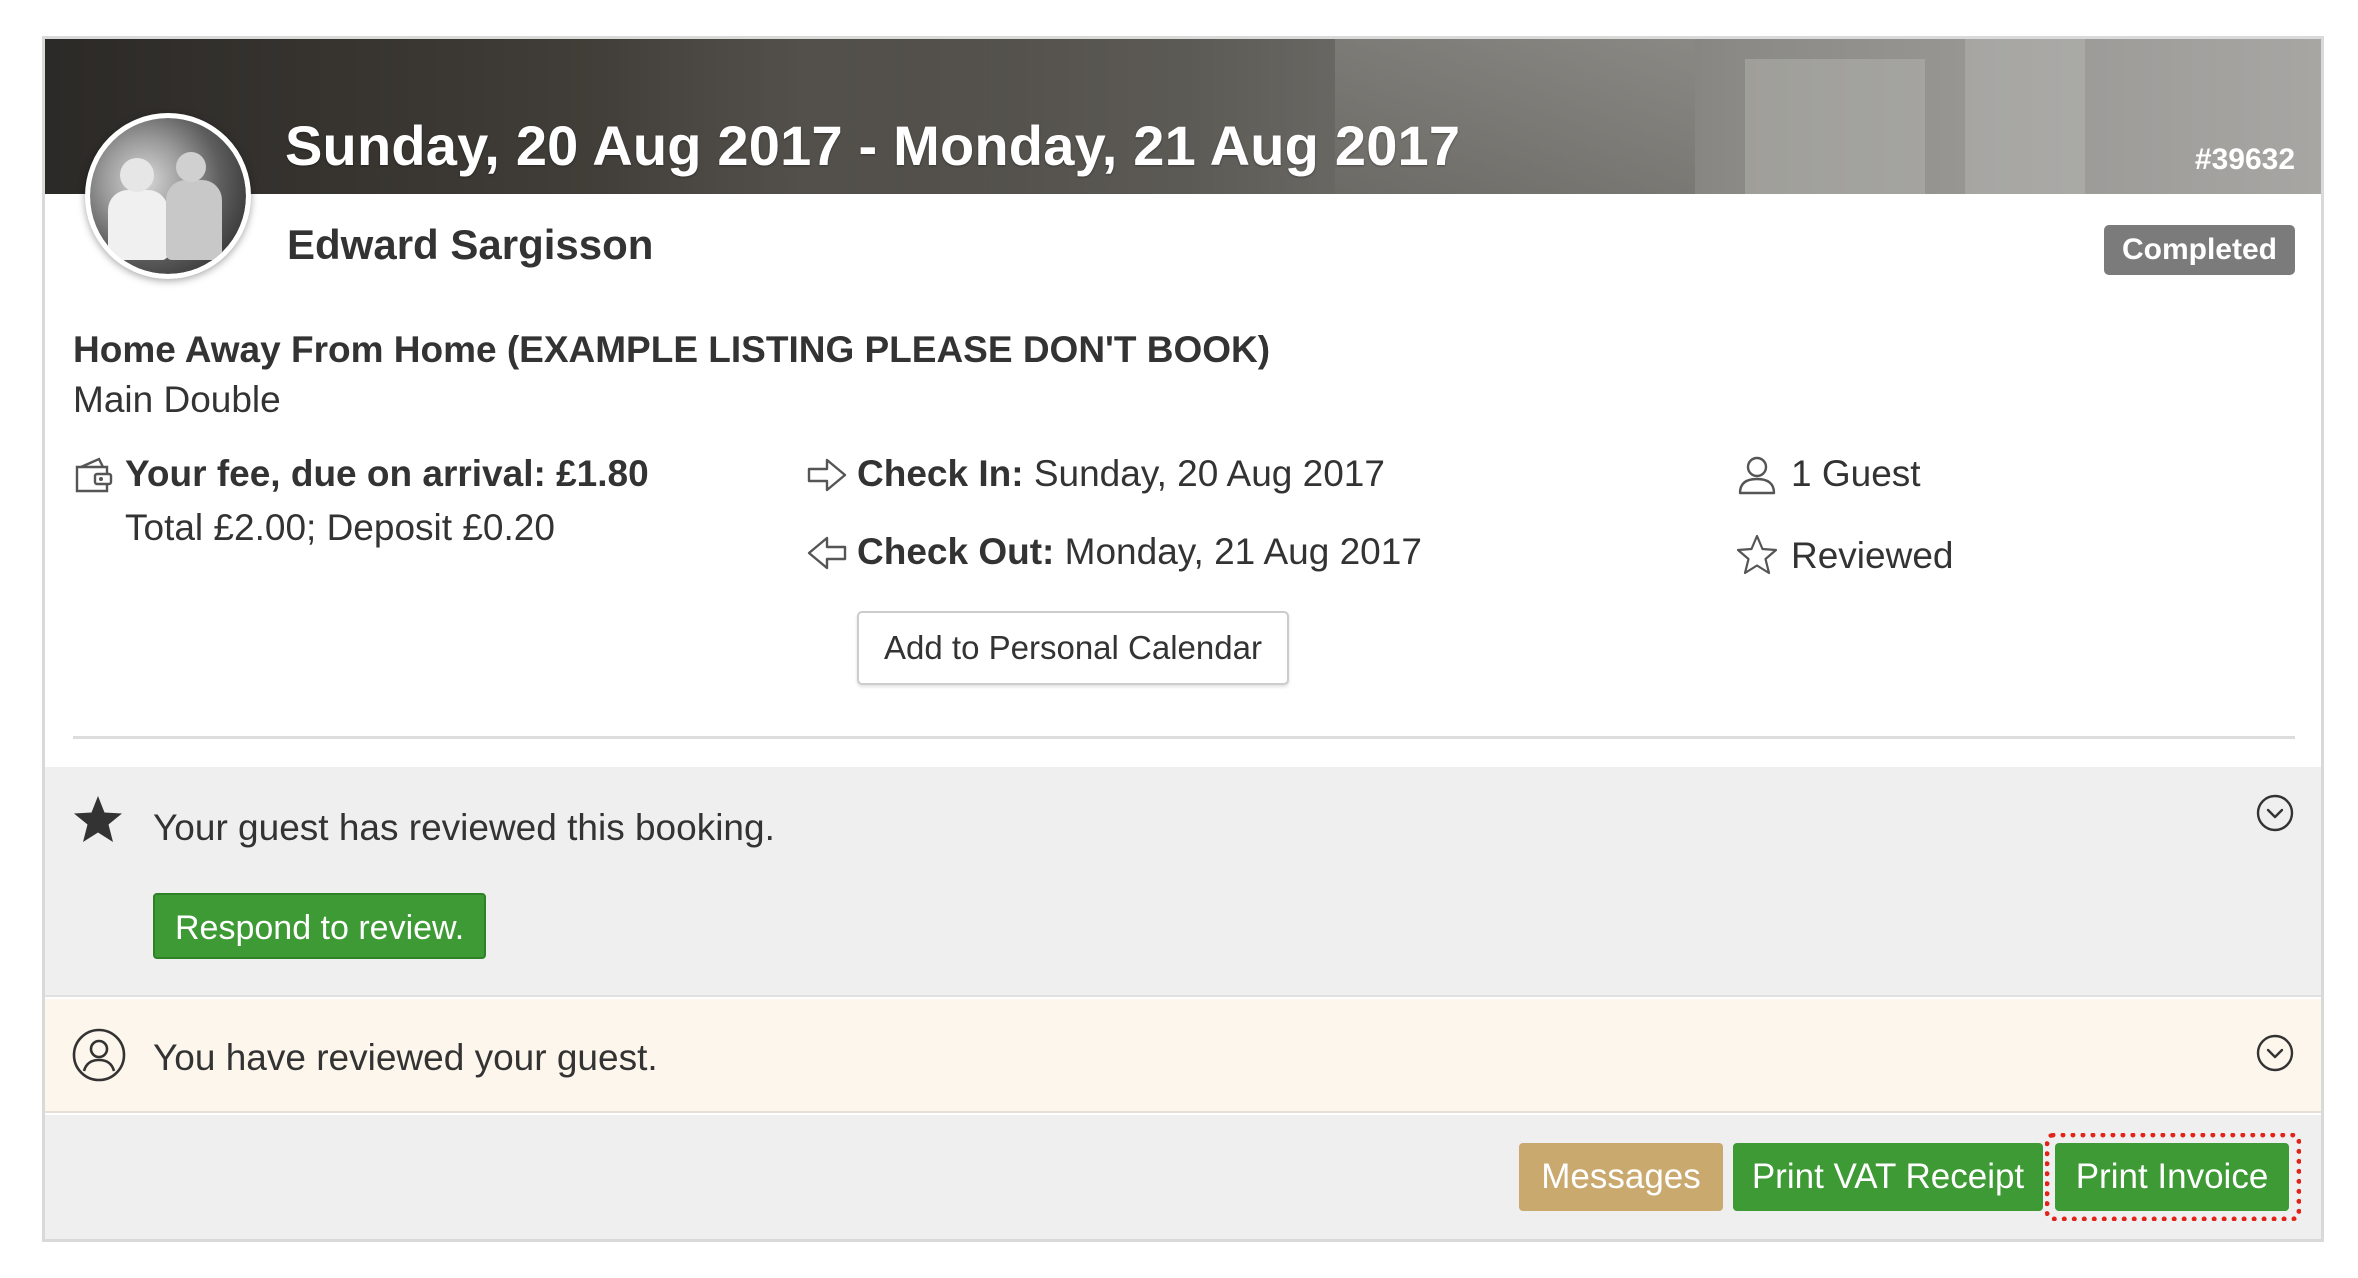 The image size is (2358, 1278). I want to click on host-reviewed-text: You have reviewed your guest., so click(405, 1057).